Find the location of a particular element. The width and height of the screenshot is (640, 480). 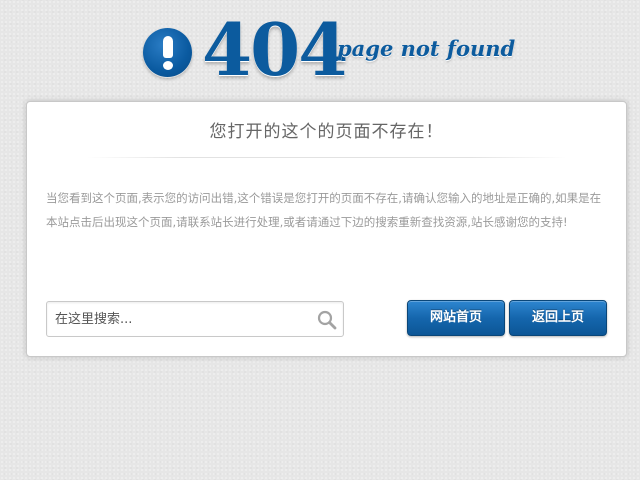

error-tagline: page not found is located at coordinates (426, 48).